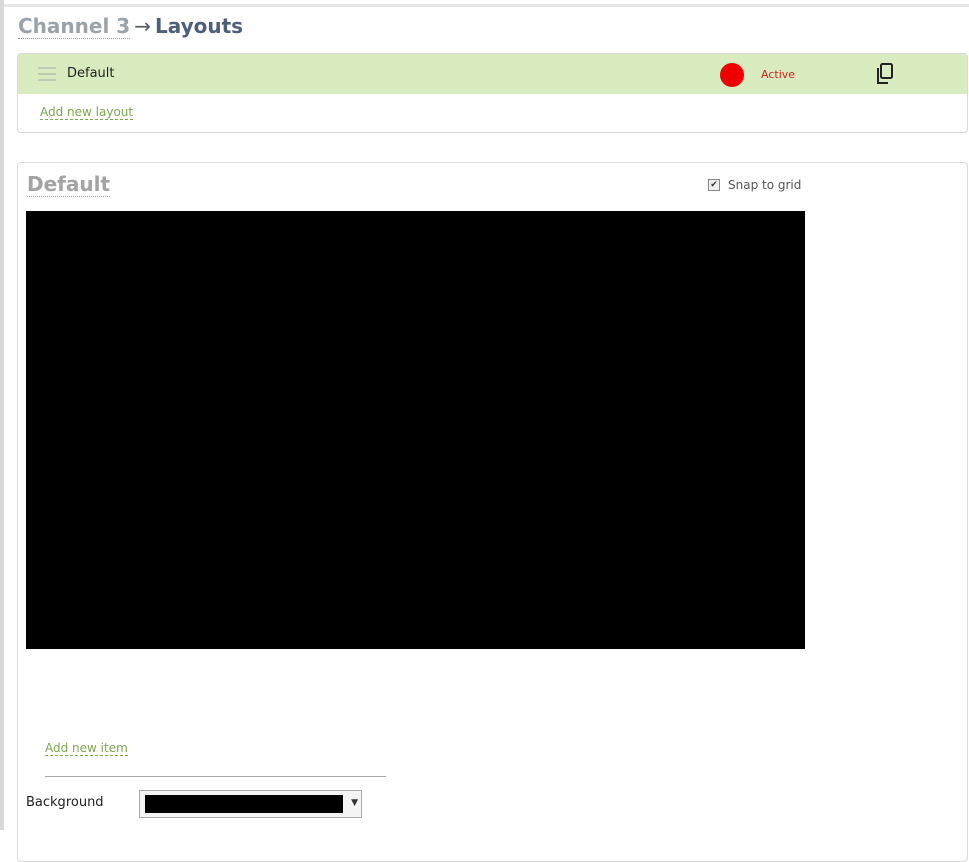 The height and width of the screenshot is (862, 969). Describe the element at coordinates (492, 74) in the screenshot. I see `layout-row-default: Default Active` at that location.